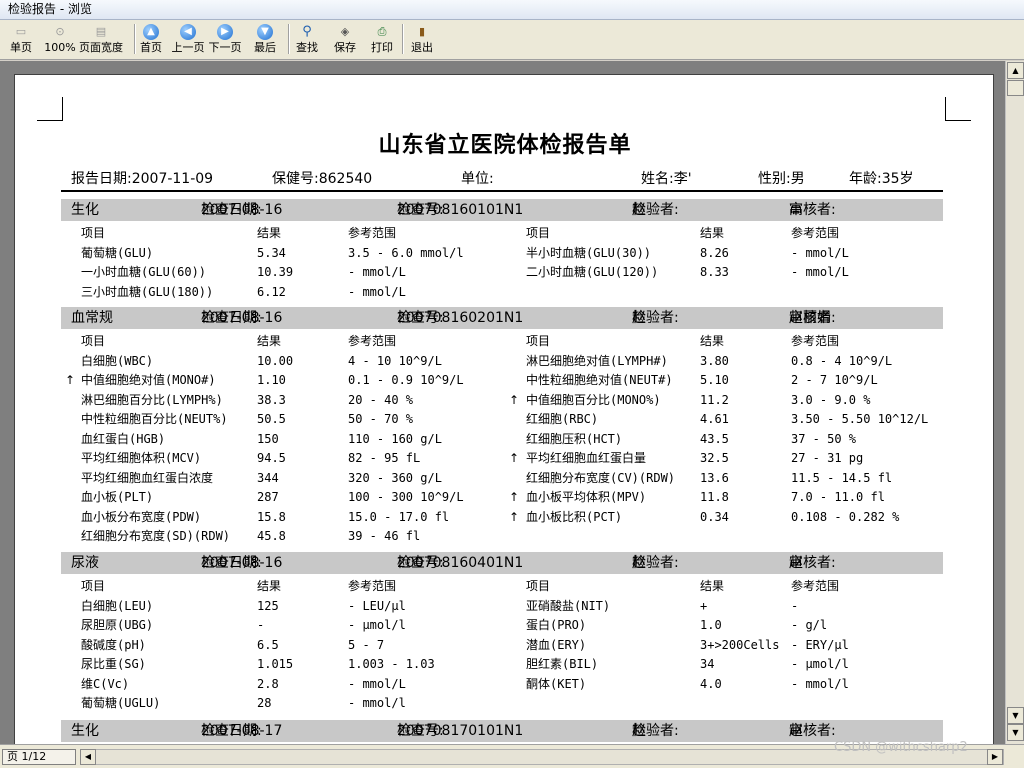 This screenshot has width=1024, height=768. I want to click on test-item: 葡萄糖(GLU), so click(117, 253).